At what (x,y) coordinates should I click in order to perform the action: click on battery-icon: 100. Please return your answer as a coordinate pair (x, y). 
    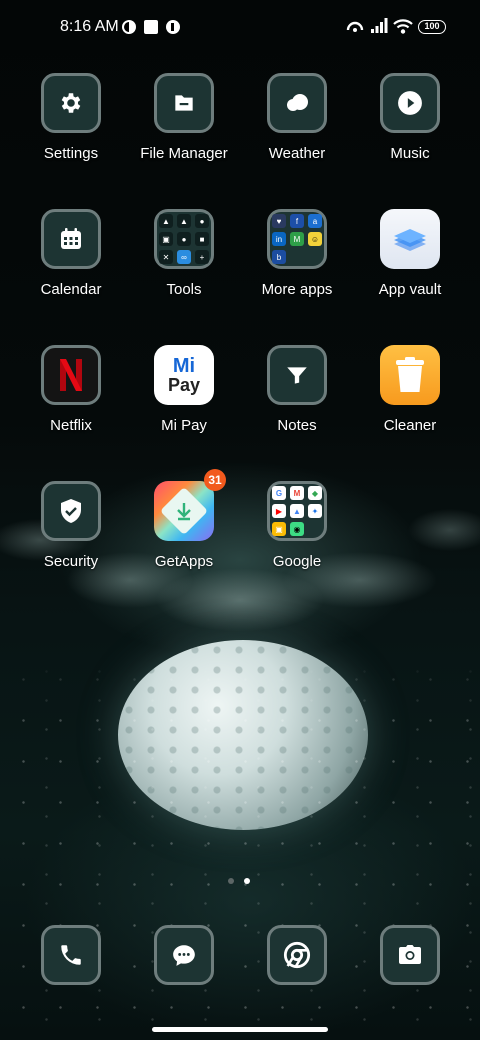
    Looking at the image, I should click on (432, 27).